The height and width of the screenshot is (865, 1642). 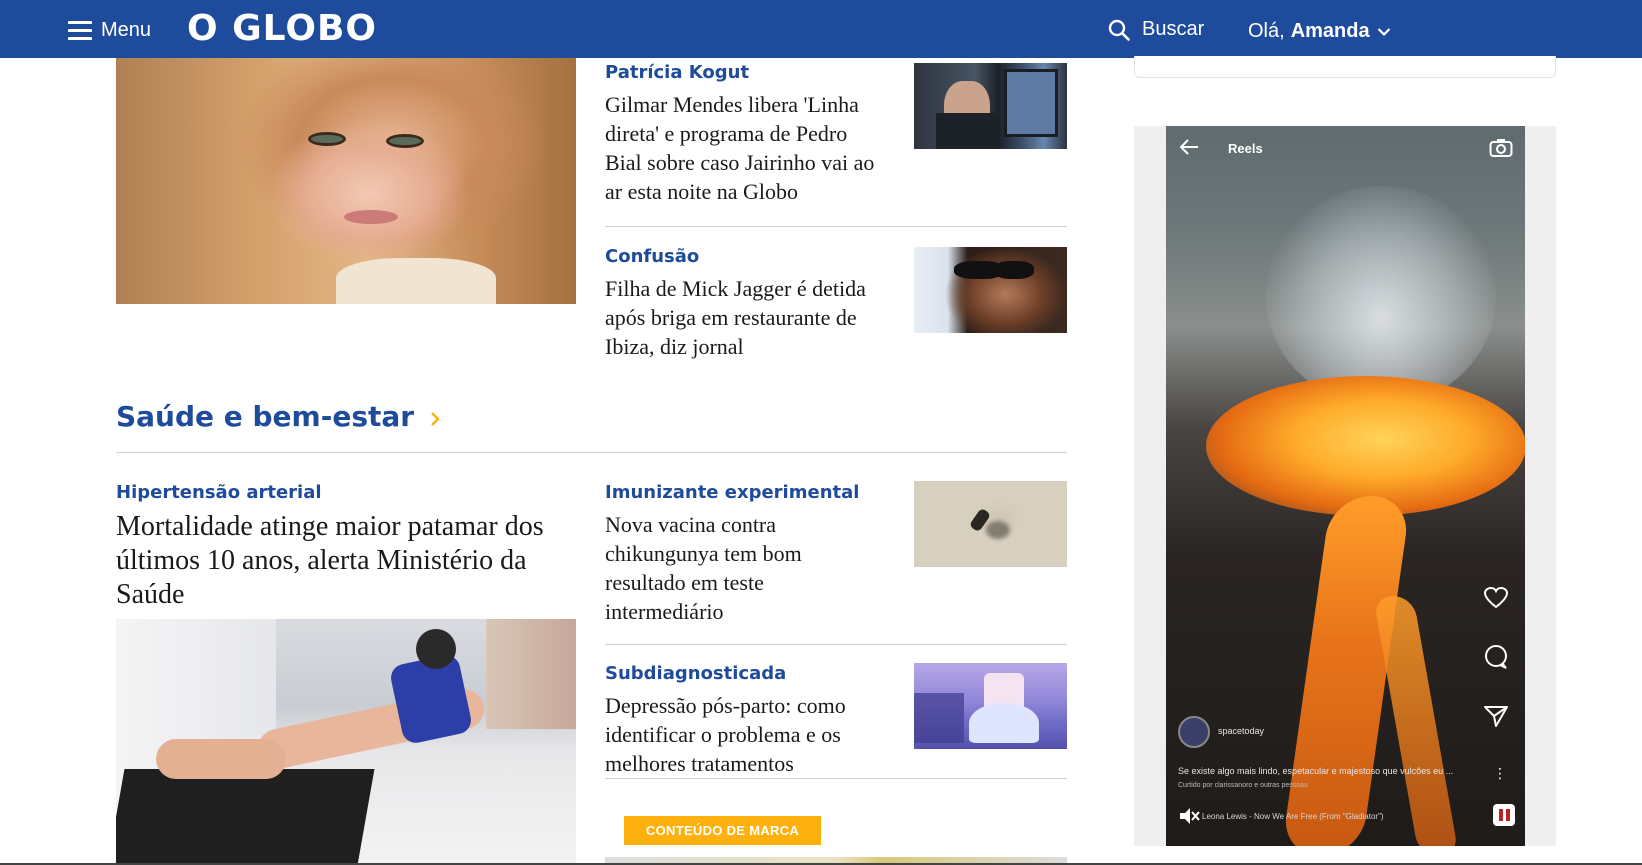 What do you see at coordinates (1500, 773) in the screenshot?
I see `more-options-icon: ⋮` at bounding box center [1500, 773].